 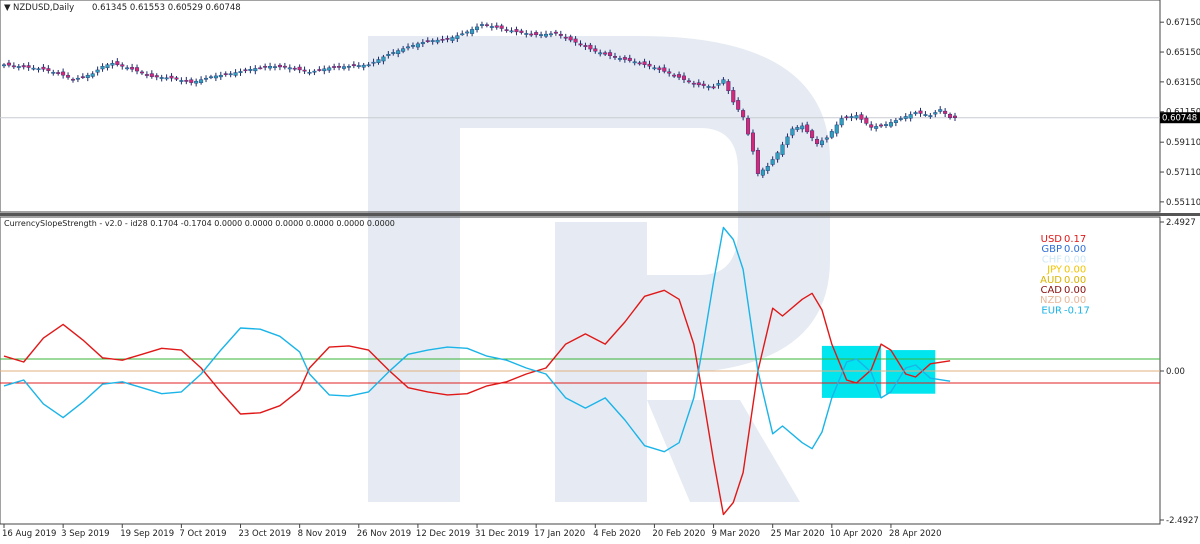 I want to click on time-tick-label: 19 Sep 2019, so click(x=147, y=534).